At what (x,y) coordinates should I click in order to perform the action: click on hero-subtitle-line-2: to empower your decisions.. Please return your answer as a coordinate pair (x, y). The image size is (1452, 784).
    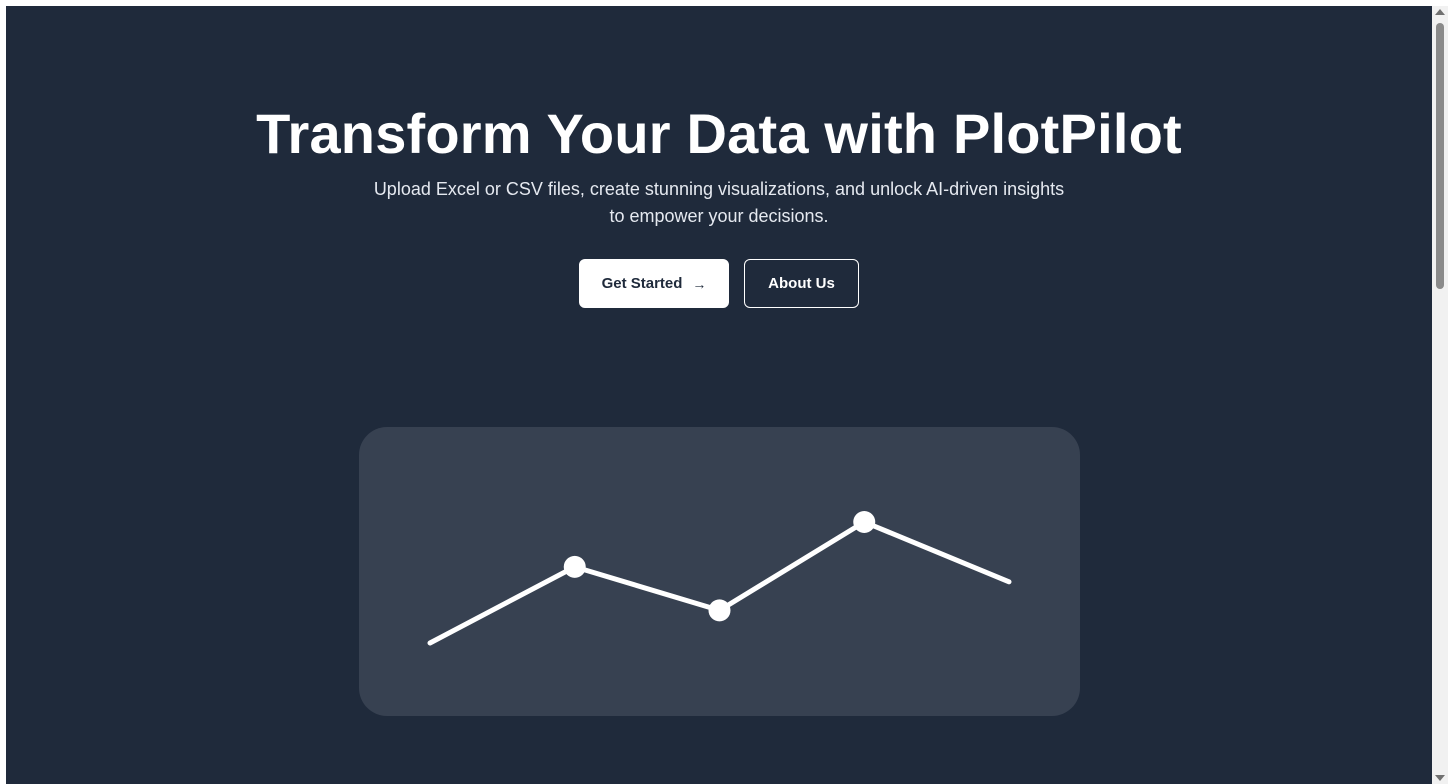
    Looking at the image, I should click on (719, 216).